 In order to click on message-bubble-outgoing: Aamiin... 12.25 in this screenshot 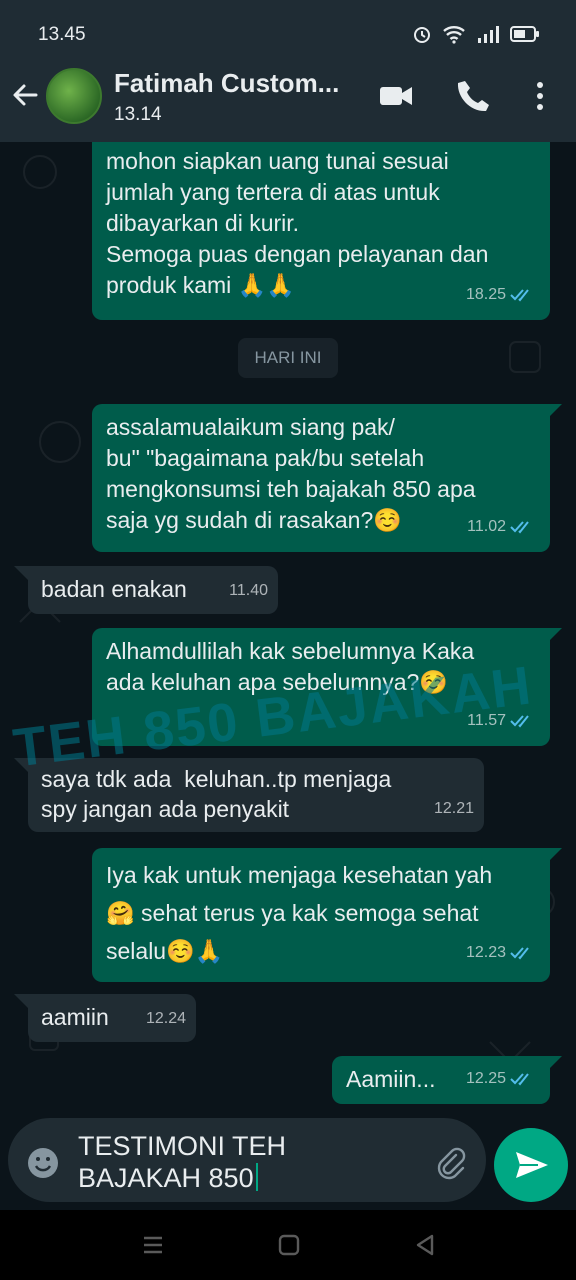, I will do `click(441, 1080)`.